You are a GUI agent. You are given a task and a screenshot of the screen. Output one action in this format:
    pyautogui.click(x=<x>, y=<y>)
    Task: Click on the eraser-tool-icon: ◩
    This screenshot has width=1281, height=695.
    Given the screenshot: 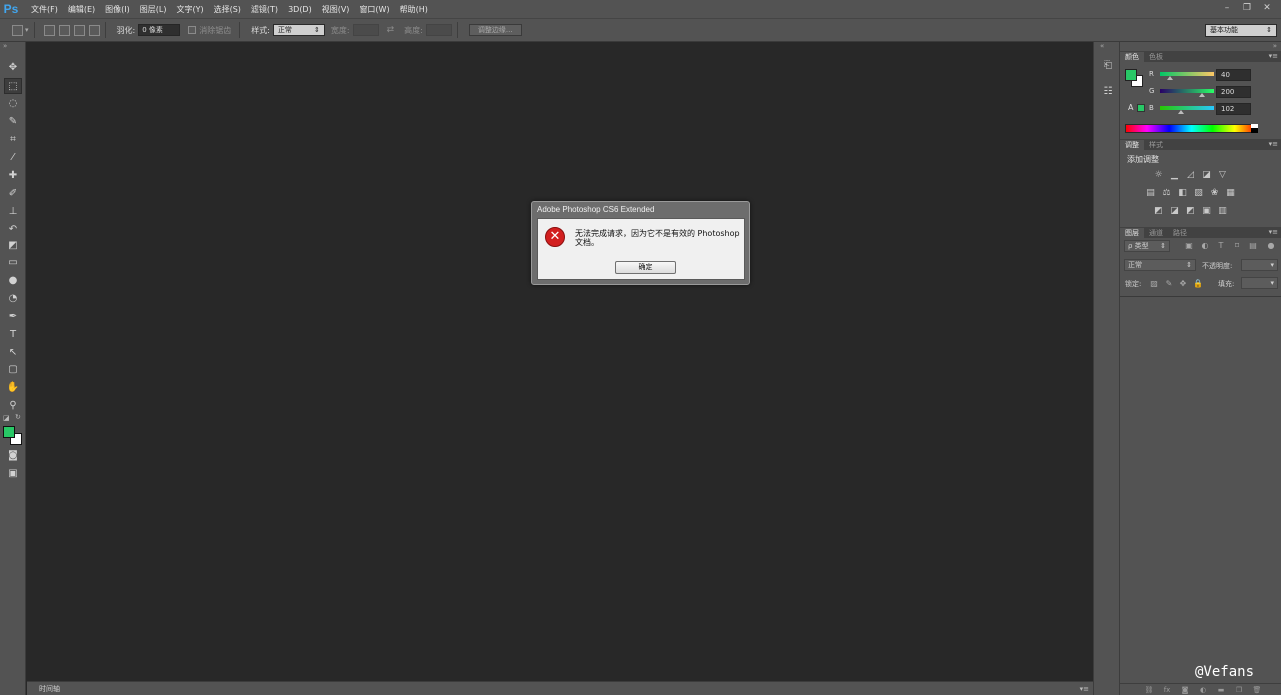 What is the action you would take?
    pyautogui.click(x=13, y=246)
    